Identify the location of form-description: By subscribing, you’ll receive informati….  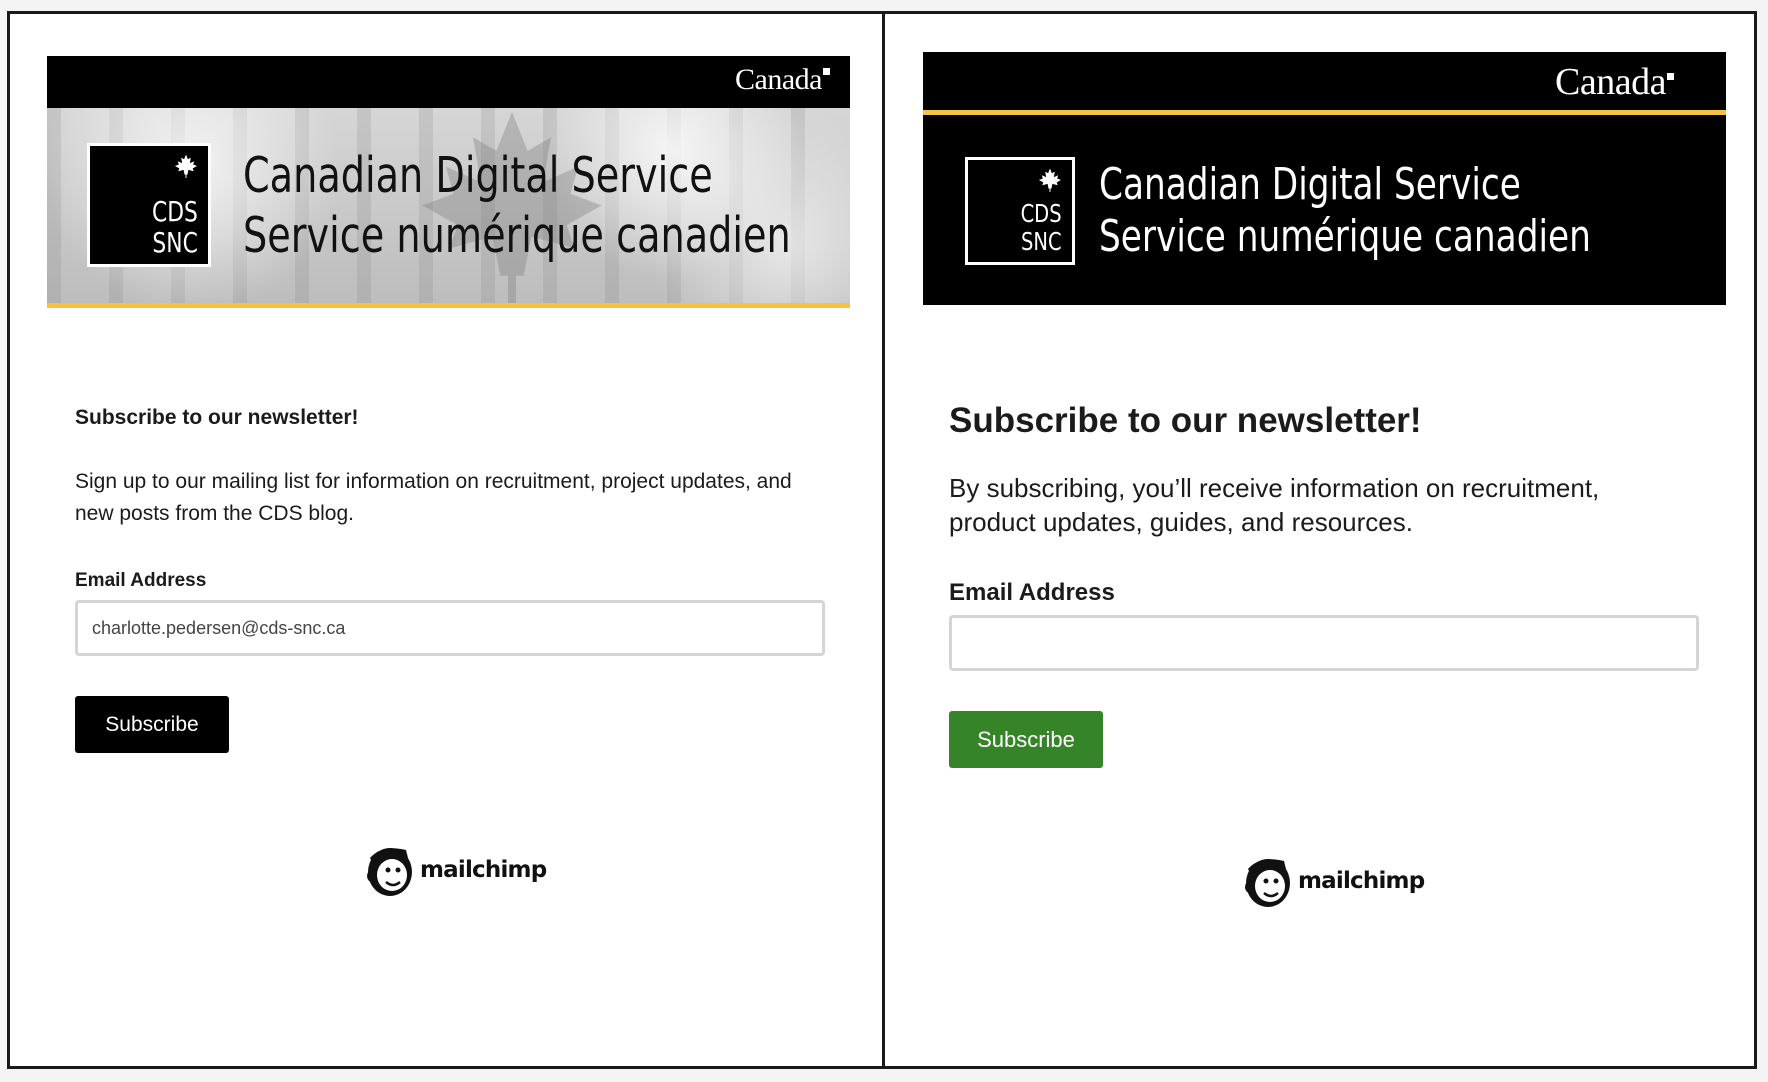
(1274, 505).